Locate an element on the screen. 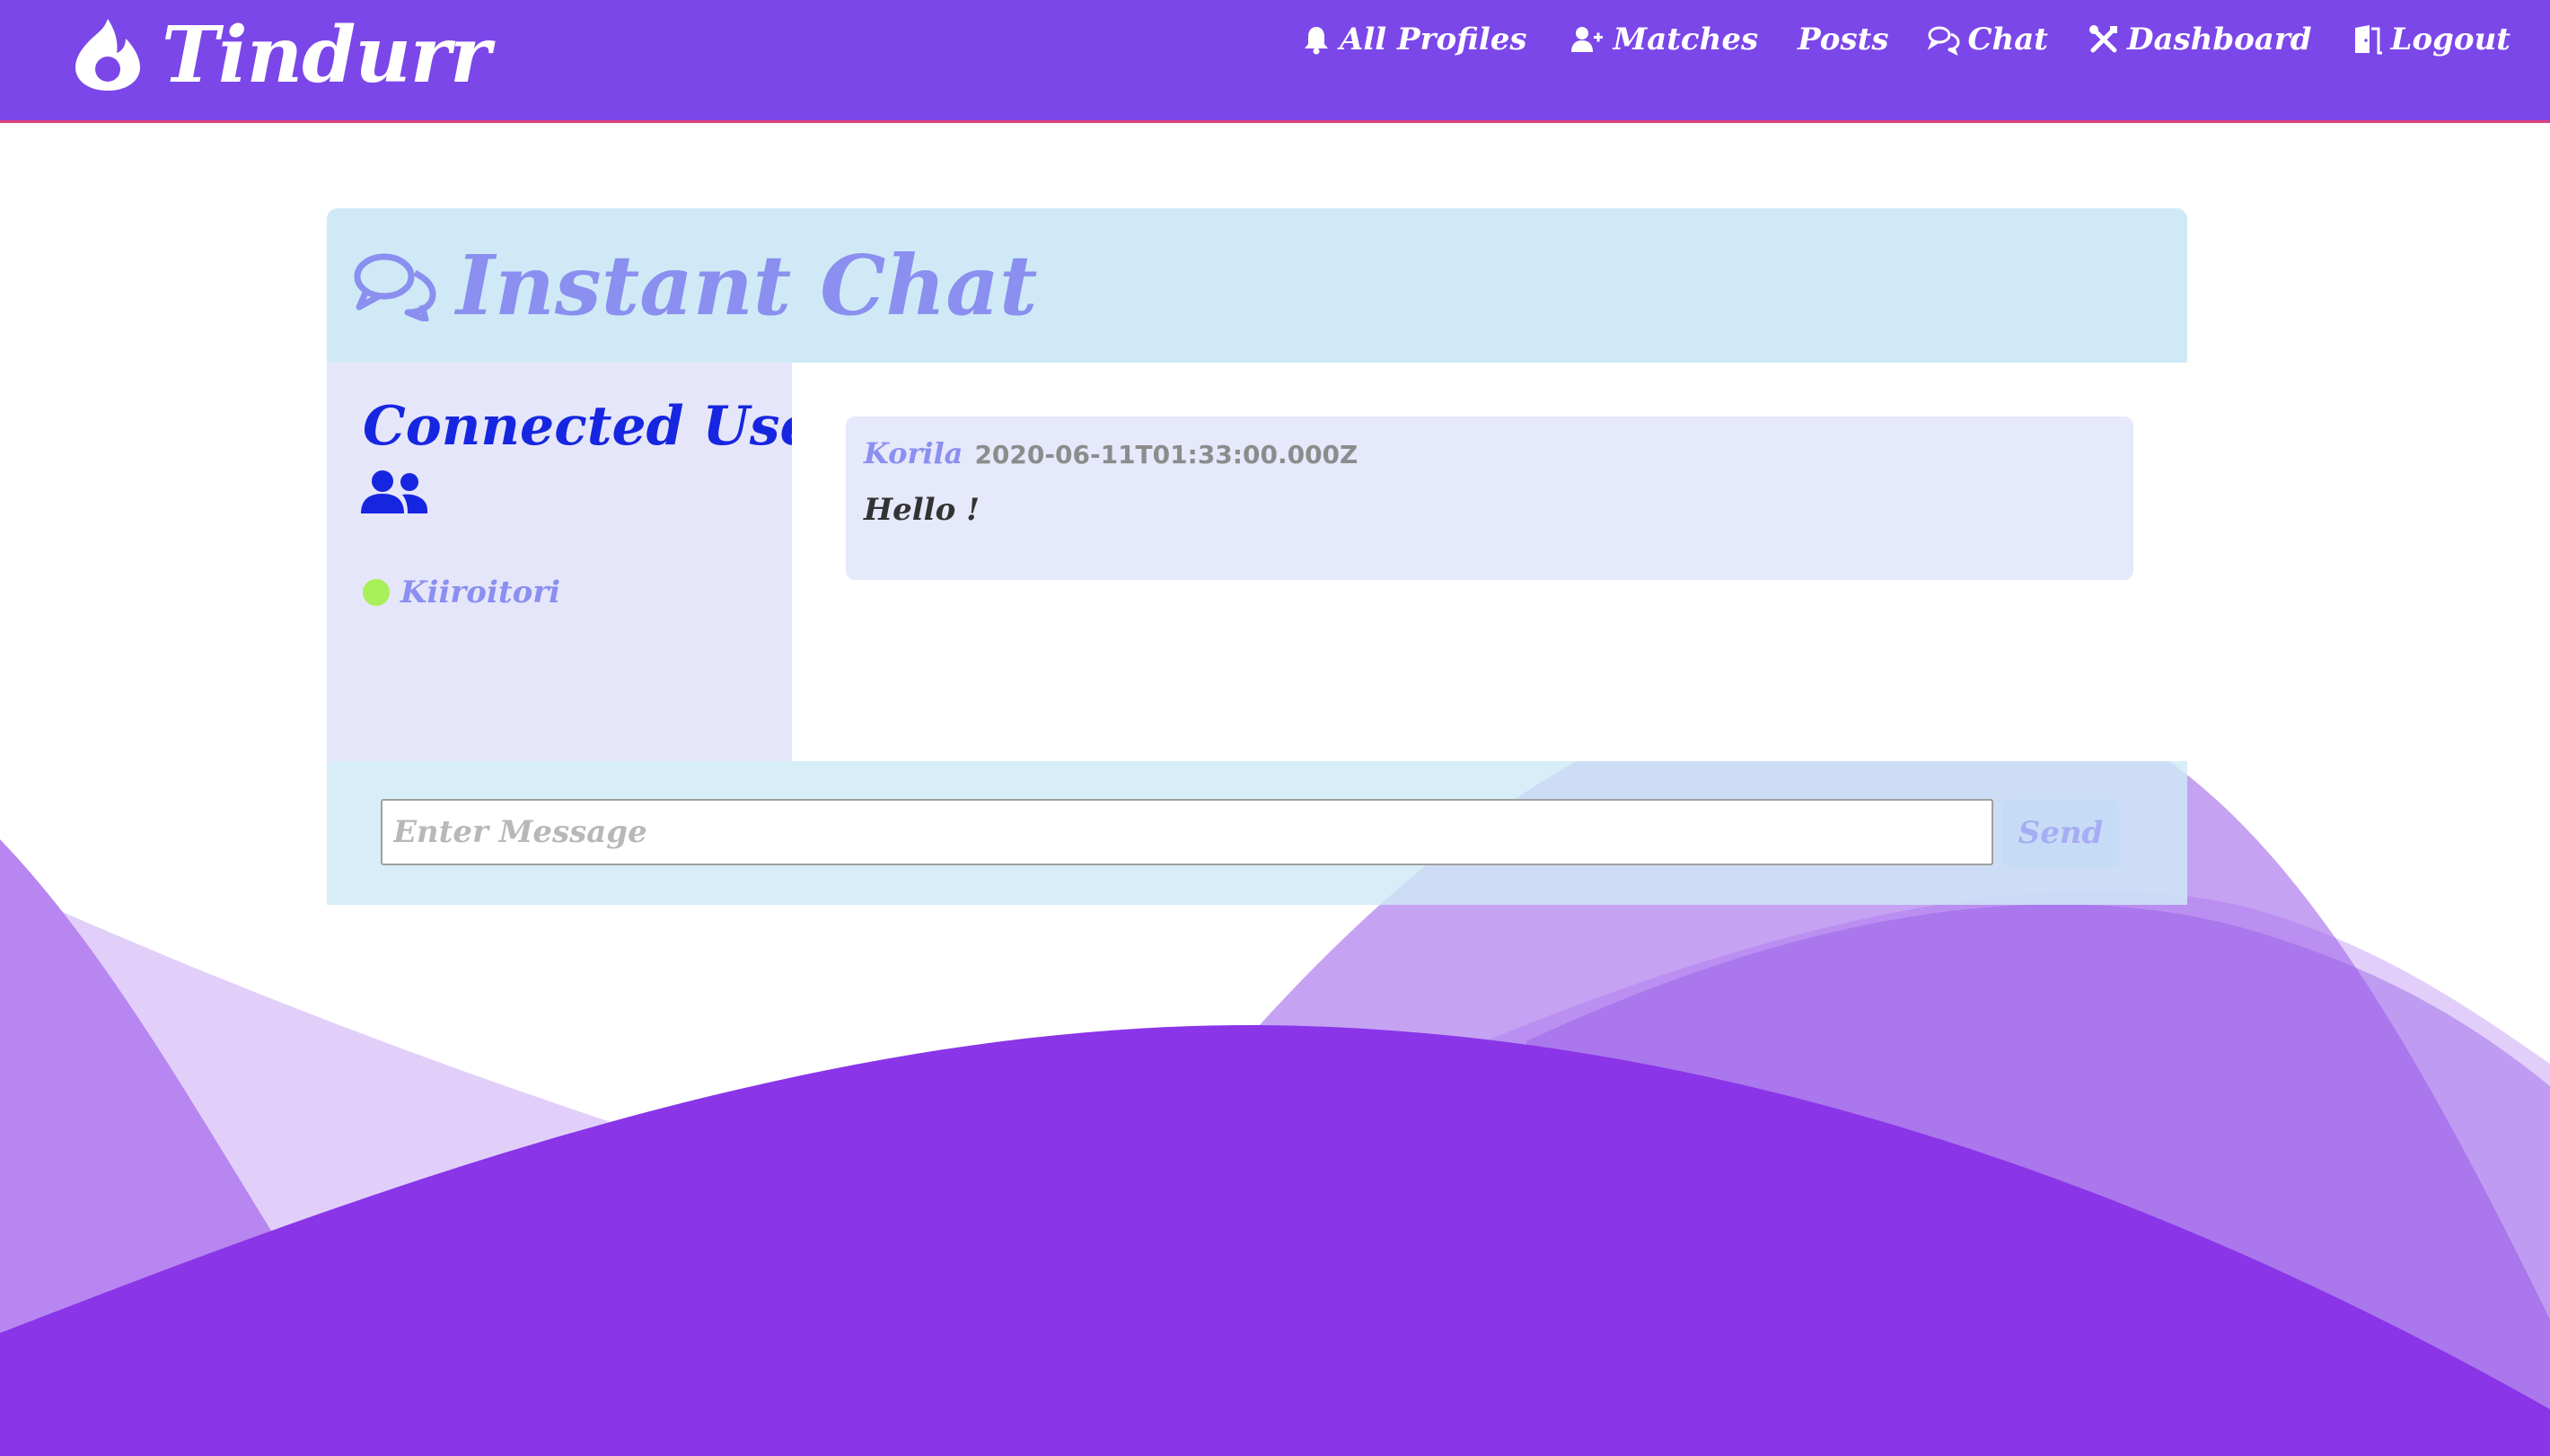 The width and height of the screenshot is (2550, 1456). send-button: Send is located at coordinates (2060, 833).